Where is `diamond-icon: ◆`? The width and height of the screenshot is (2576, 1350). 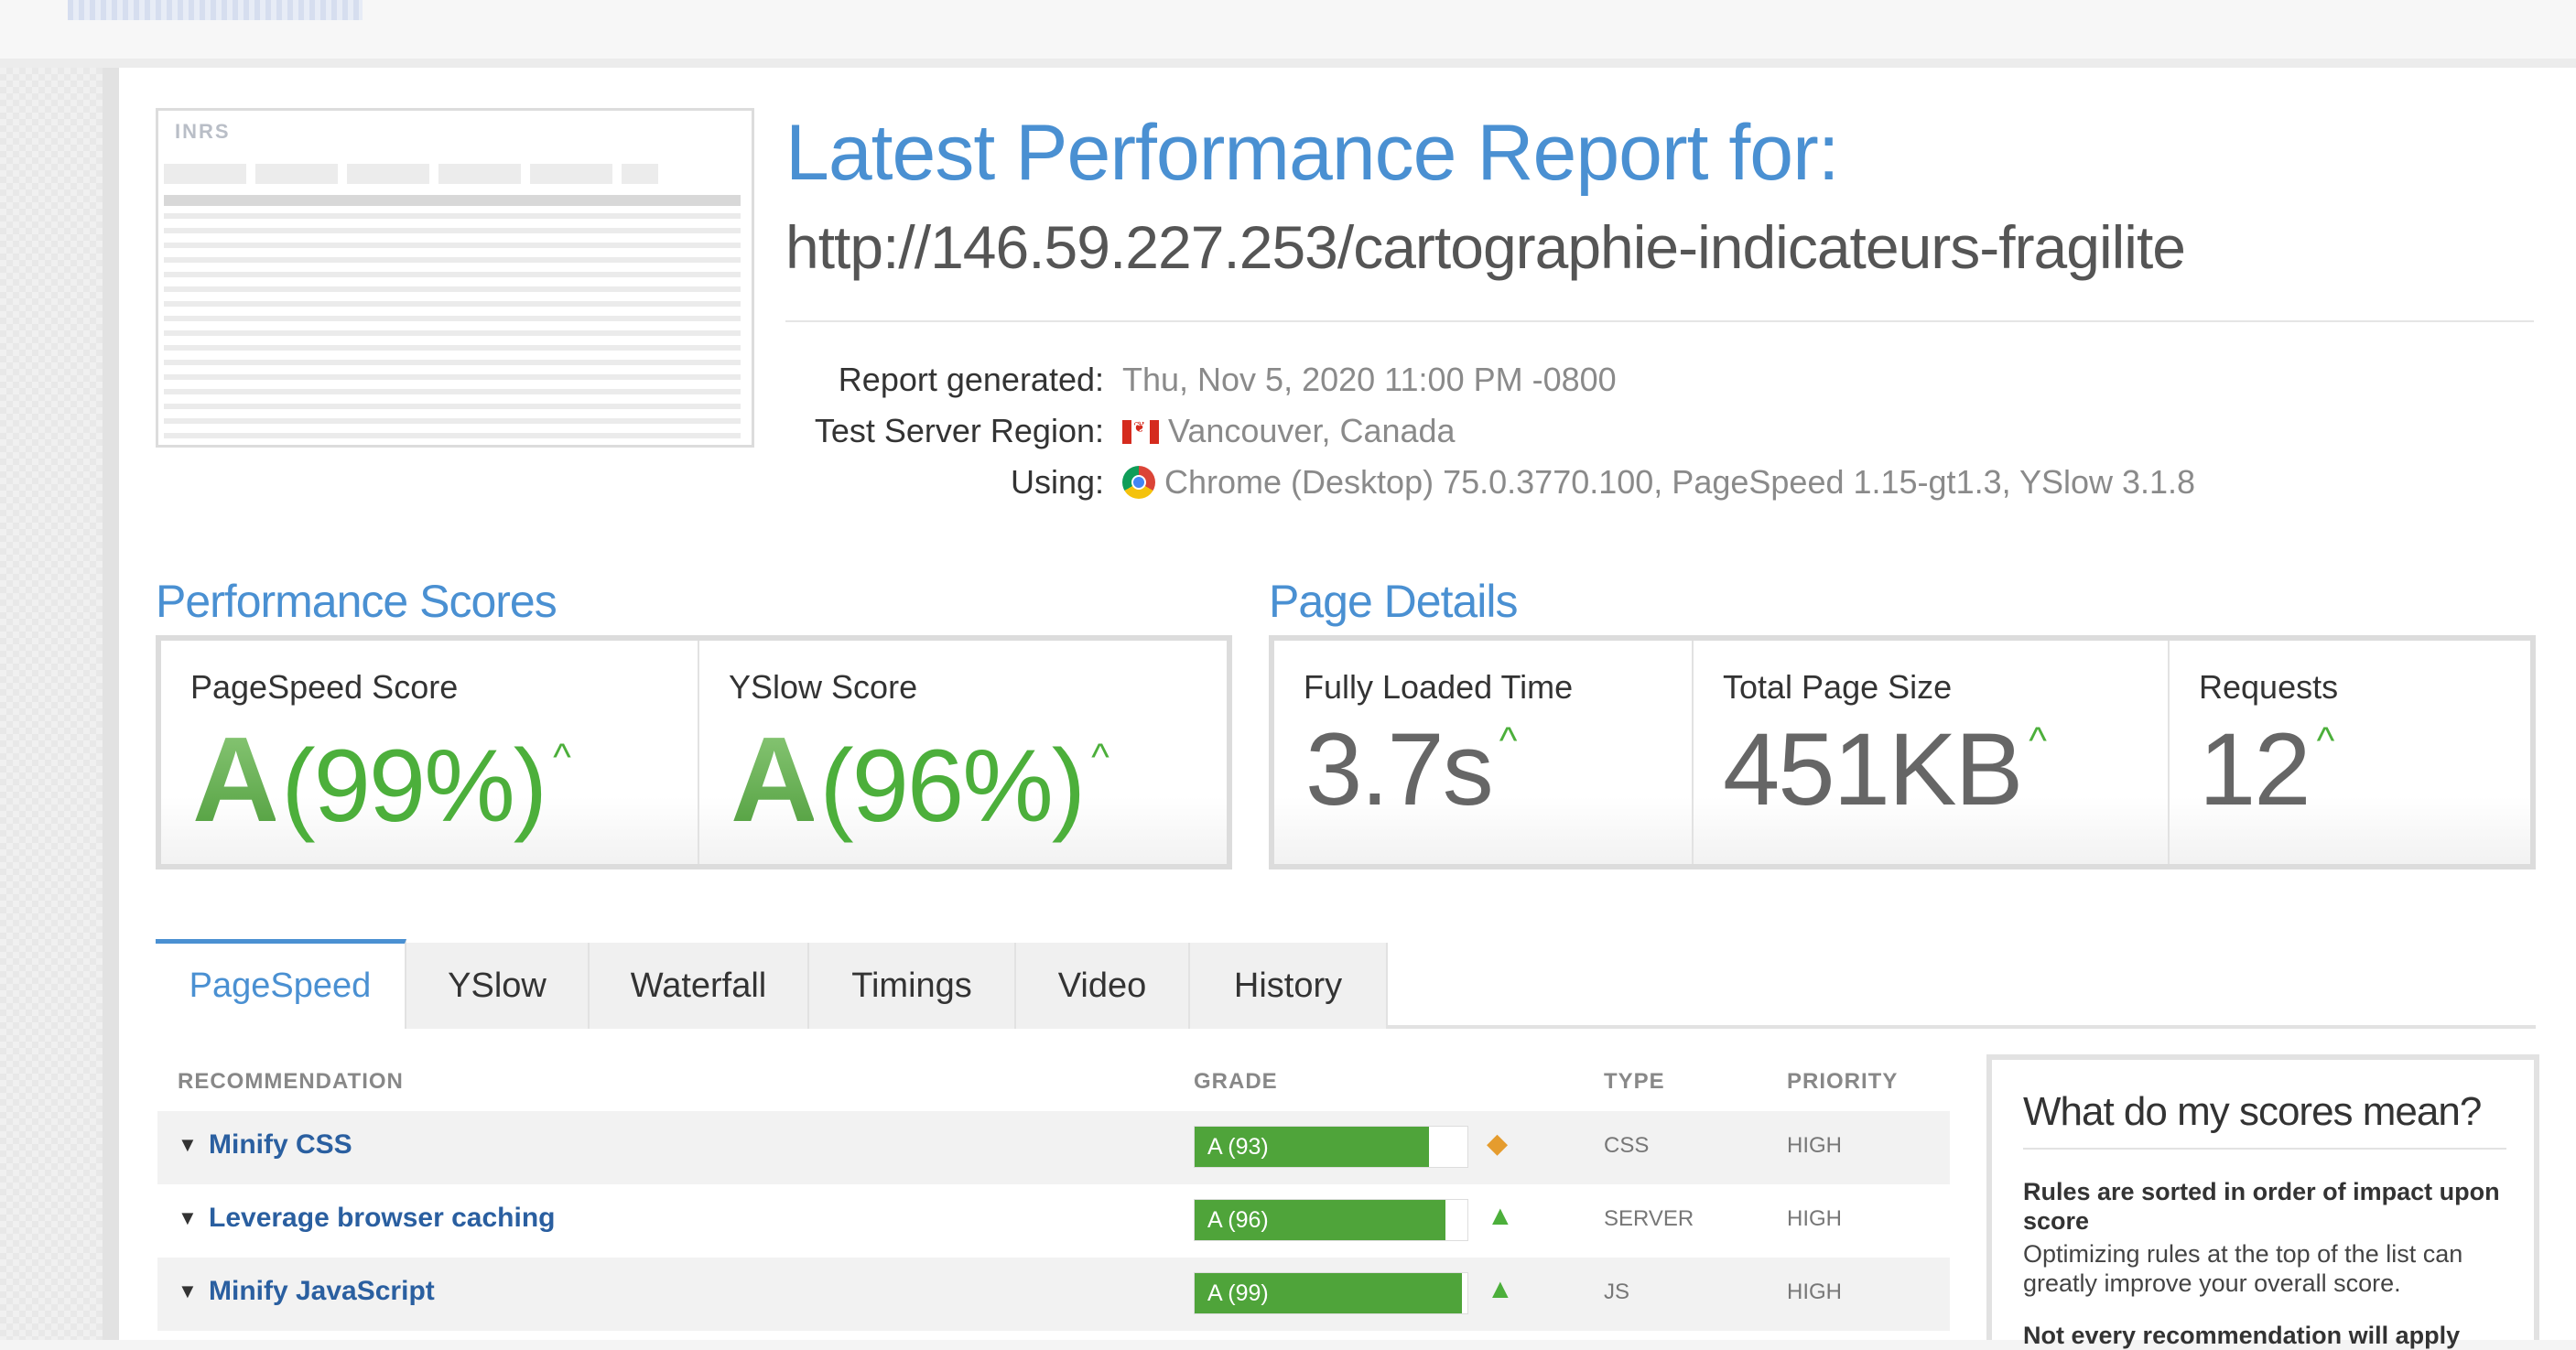 diamond-icon: ◆ is located at coordinates (1498, 1144).